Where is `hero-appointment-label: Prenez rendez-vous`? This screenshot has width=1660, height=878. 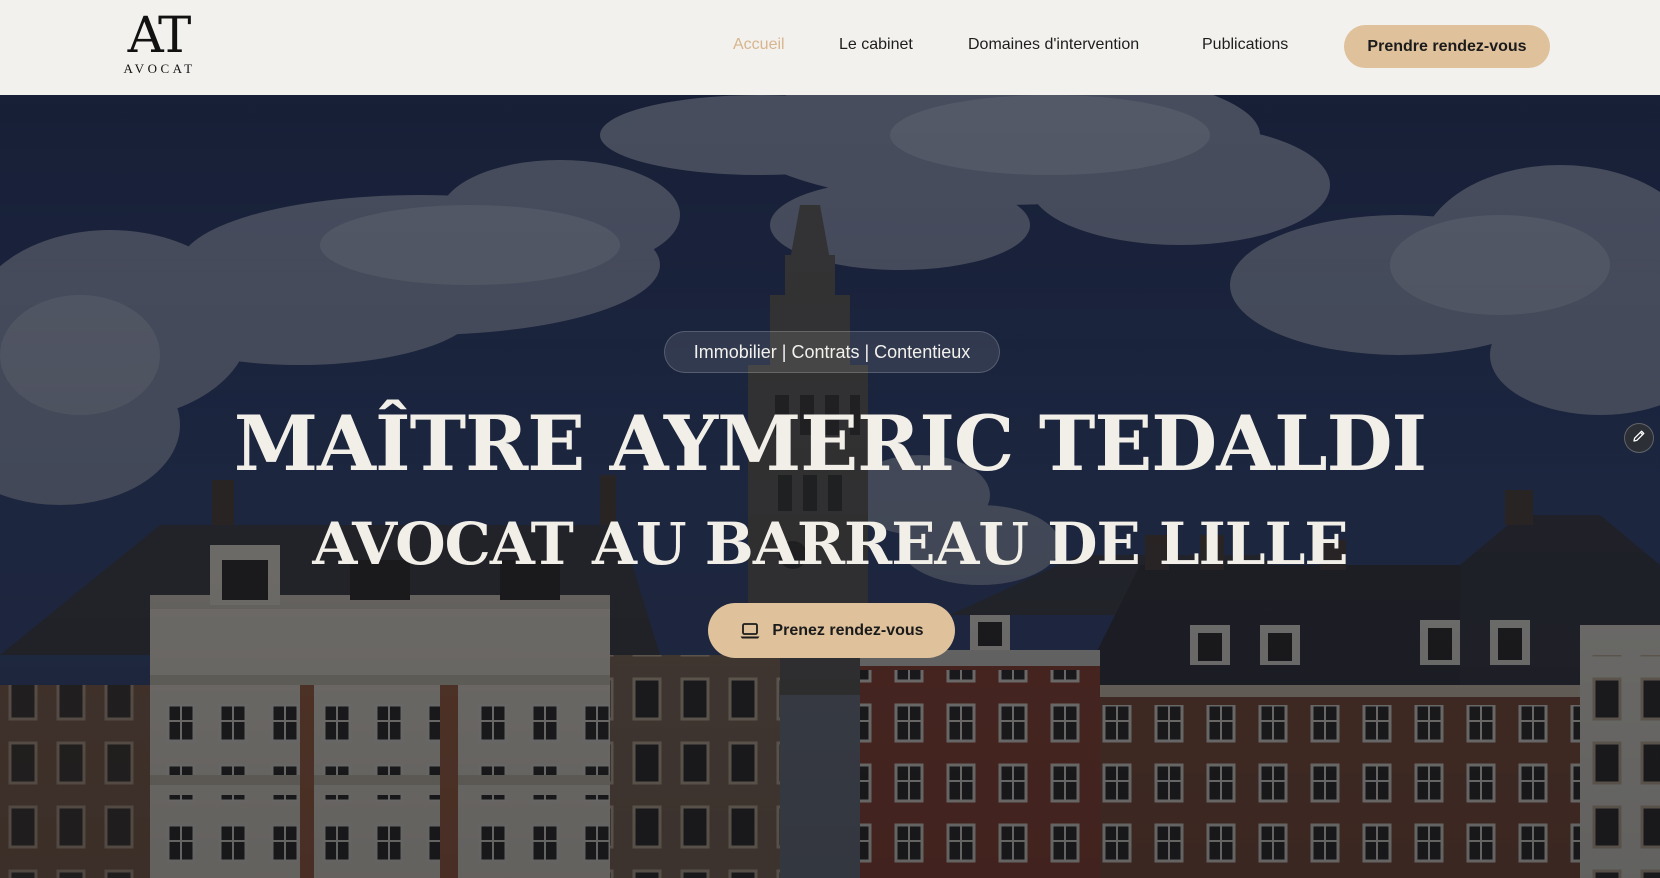
hero-appointment-label: Prenez rendez-vous is located at coordinates (848, 630).